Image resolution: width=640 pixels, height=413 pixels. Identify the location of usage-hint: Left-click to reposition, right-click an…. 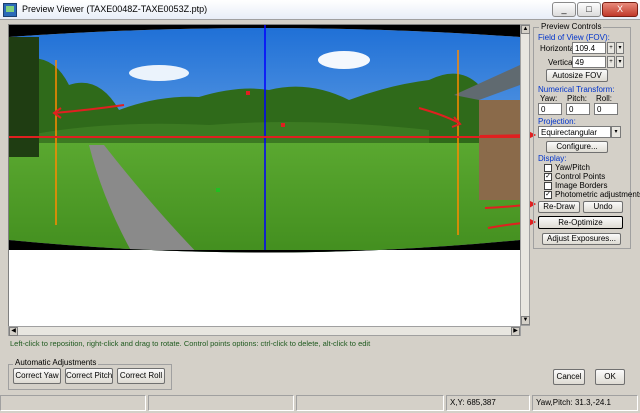
(190, 343).